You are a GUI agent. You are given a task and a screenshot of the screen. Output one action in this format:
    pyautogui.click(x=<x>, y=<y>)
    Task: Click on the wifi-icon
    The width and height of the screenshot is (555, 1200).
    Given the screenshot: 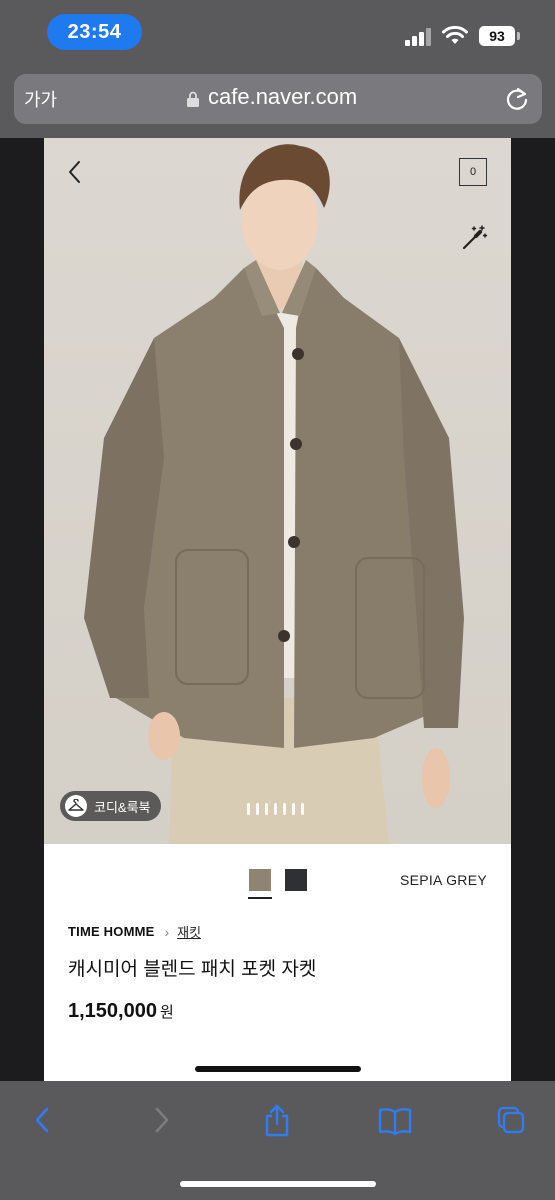 What is the action you would take?
    pyautogui.click(x=455, y=34)
    